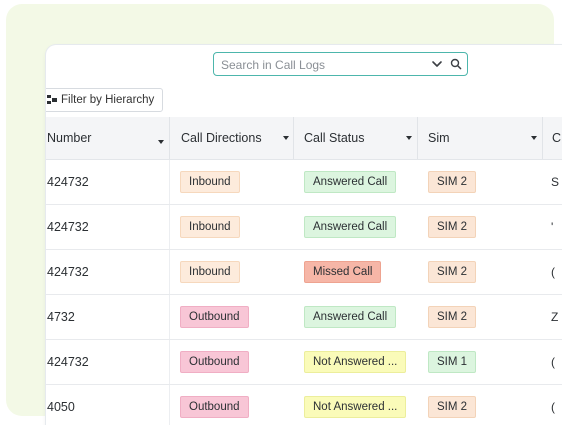 The image size is (562, 425). I want to click on table-row: 4732 Outbound Answered Call SIM 2 Z, so click(304, 317).